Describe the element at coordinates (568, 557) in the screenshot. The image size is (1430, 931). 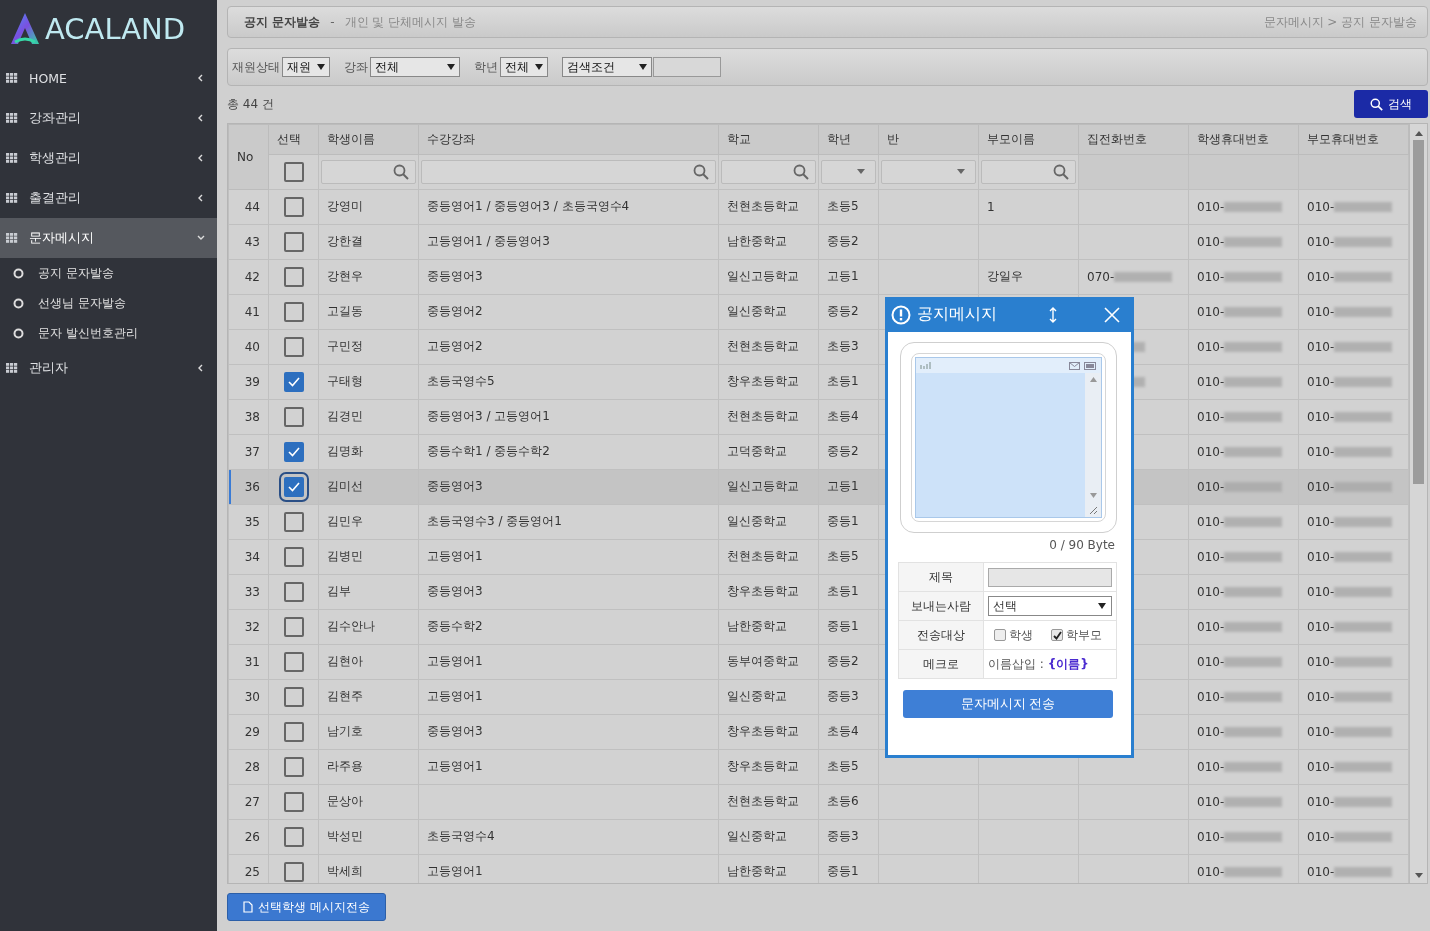
I see `table-cell: 고등영어1` at that location.